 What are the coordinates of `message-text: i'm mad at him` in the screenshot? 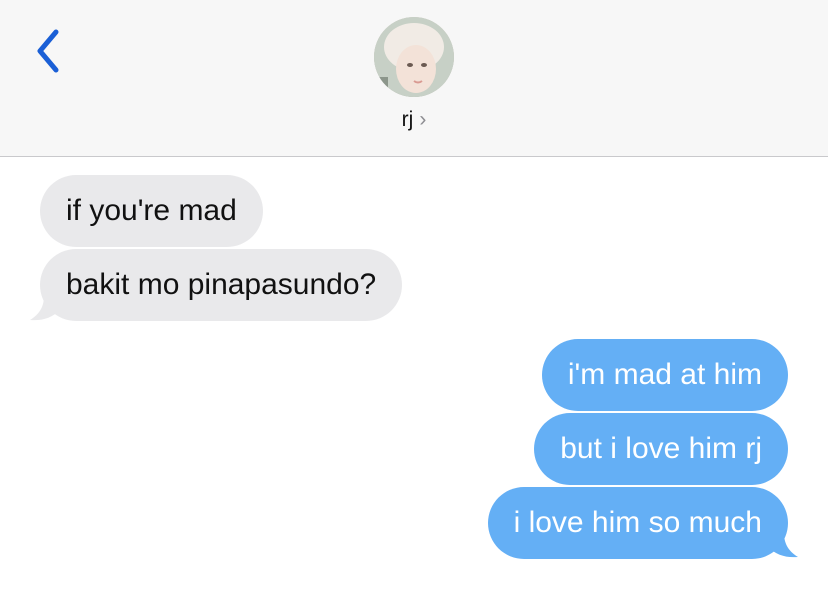 It's located at (664, 374).